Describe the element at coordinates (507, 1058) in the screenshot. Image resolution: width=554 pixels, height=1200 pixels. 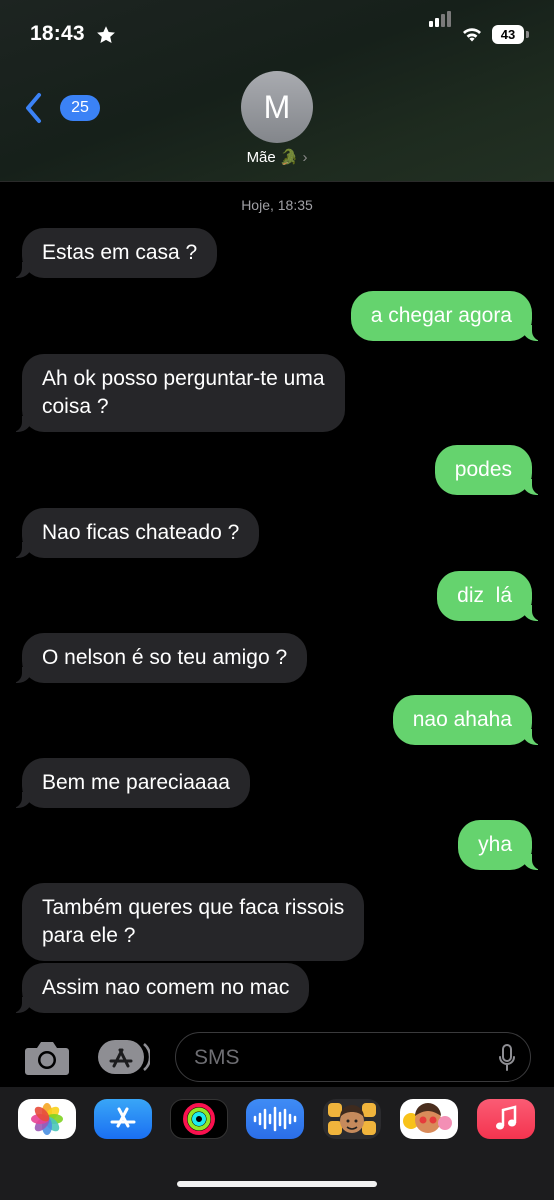
I see `microphone-icon` at that location.